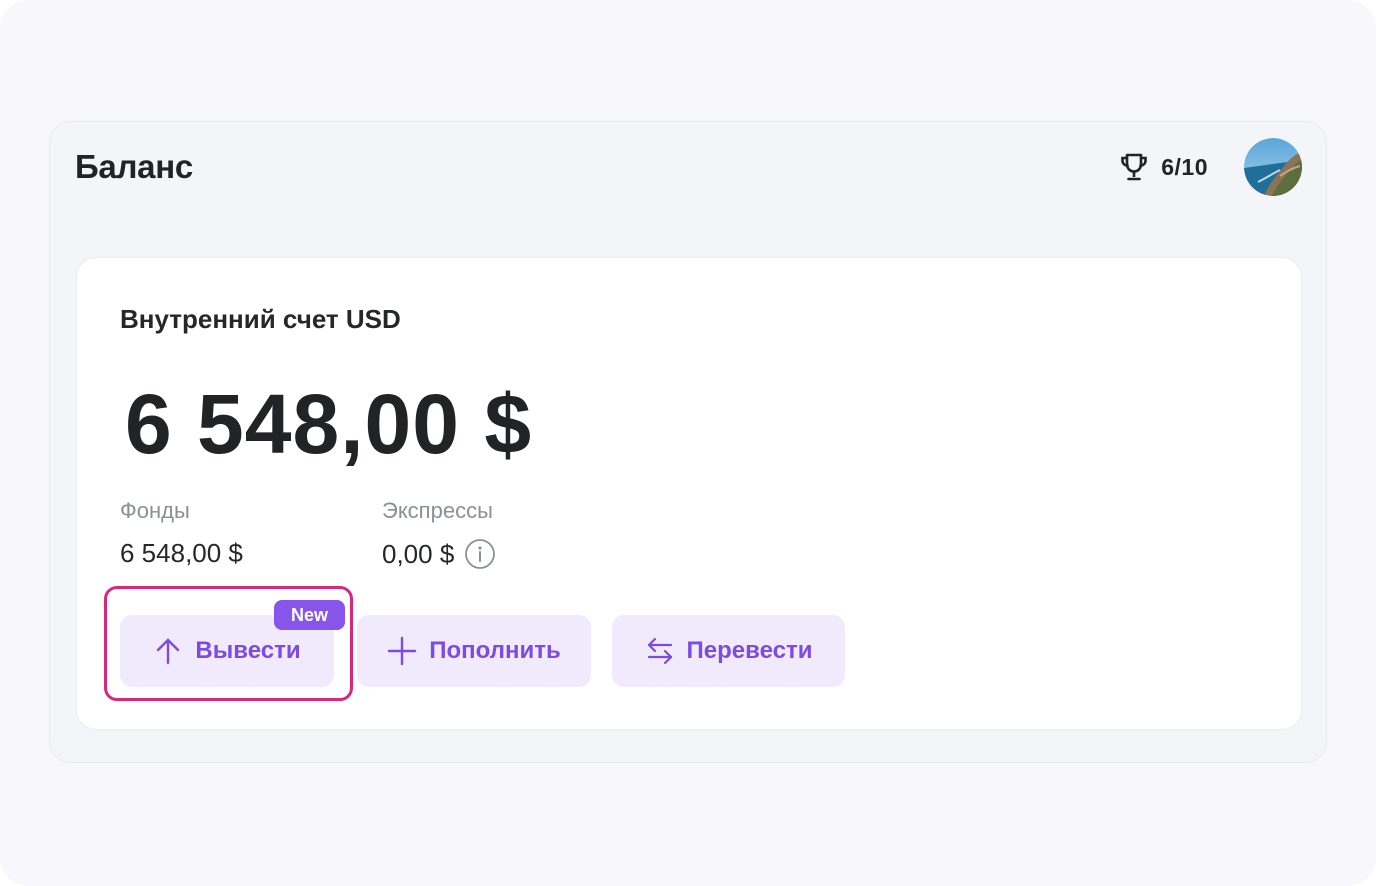  I want to click on funds-value-row: 6 548,00 $, so click(181, 553).